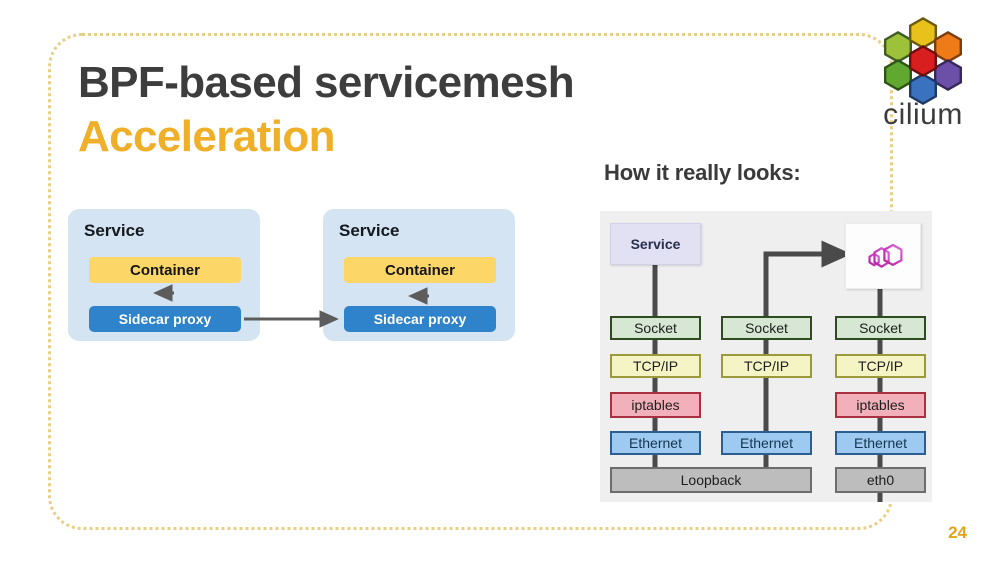  Describe the element at coordinates (655, 366) in the screenshot. I see `tcpip-box-col1: TCP/IP` at that location.